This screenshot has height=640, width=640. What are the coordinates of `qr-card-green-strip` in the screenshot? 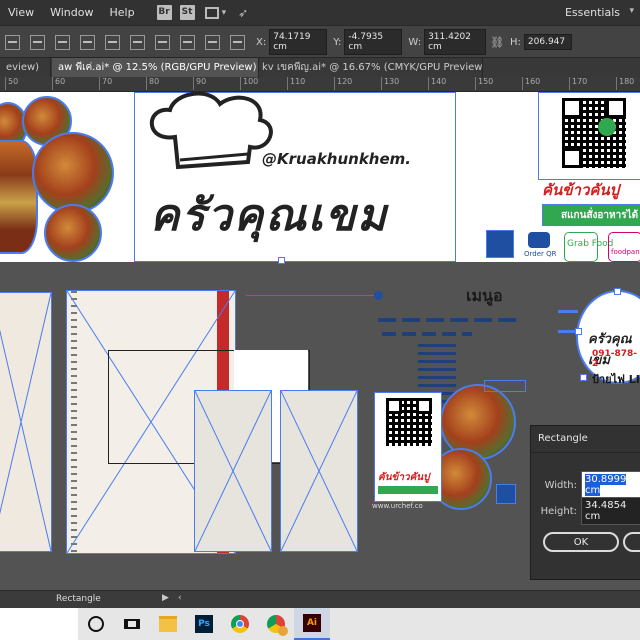 It's located at (408, 490).